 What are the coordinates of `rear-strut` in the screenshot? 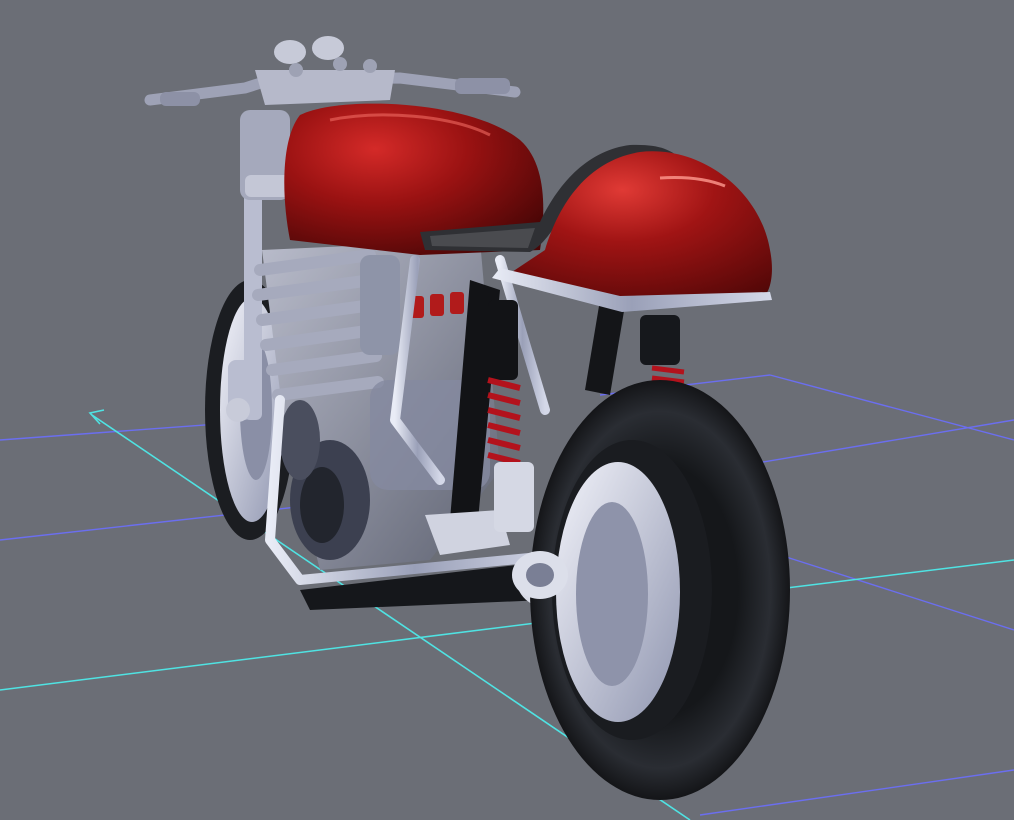 It's located at (605, 347).